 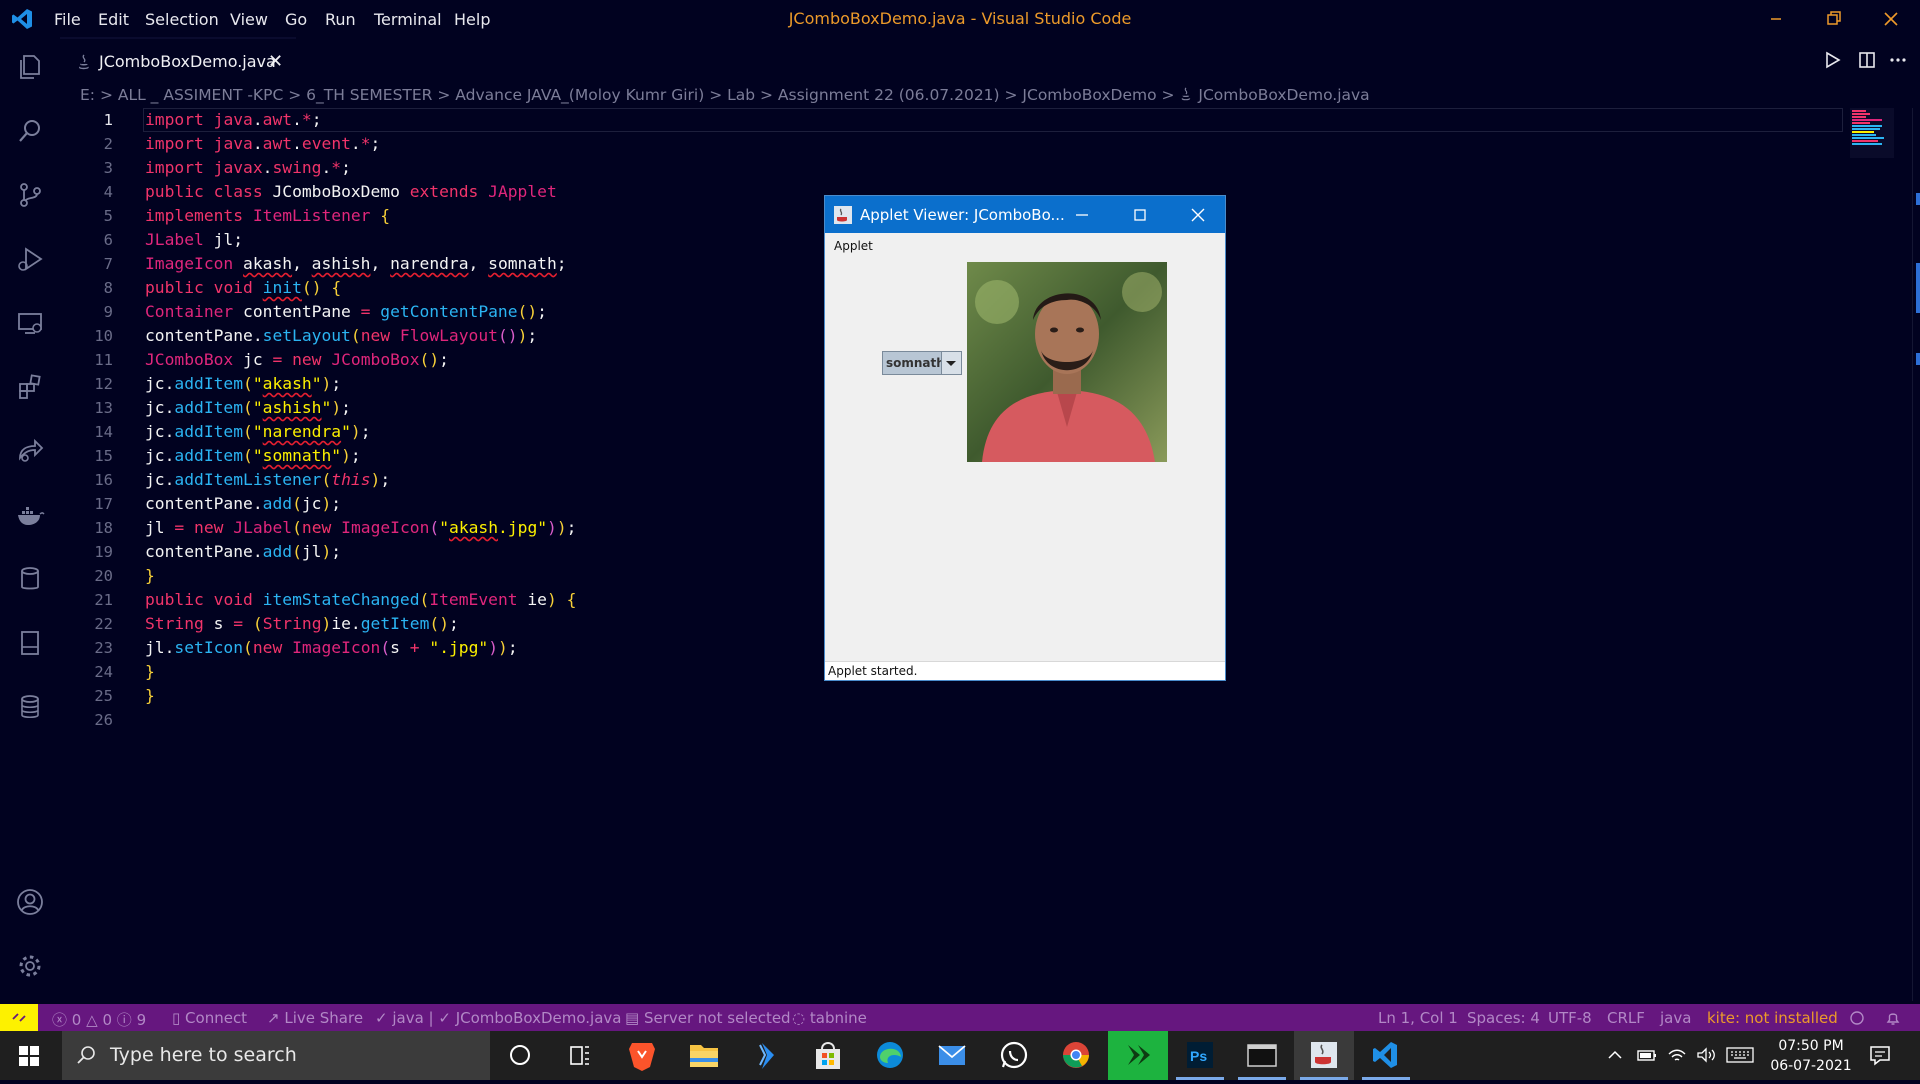 I want to click on tab-jcomboboxdemo: JComboBoxDemo.java ✕, so click(x=178, y=60).